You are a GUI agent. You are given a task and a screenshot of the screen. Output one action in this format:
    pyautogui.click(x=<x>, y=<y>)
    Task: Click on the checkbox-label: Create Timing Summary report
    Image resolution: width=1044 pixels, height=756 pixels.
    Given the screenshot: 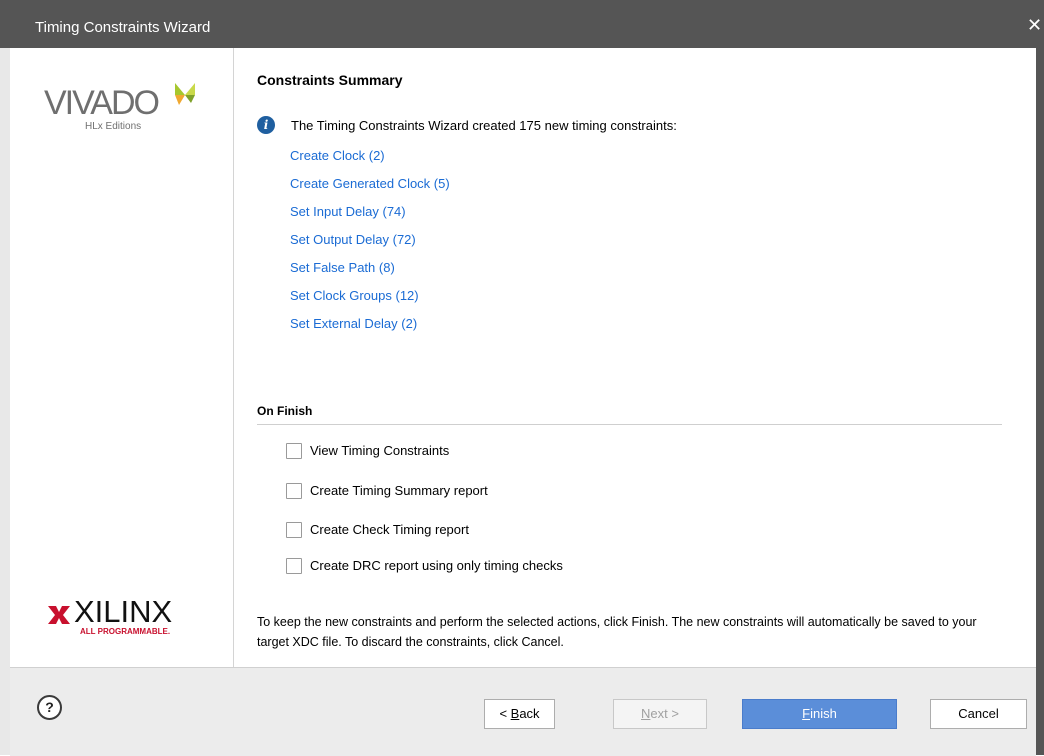 What is the action you would take?
    pyautogui.click(x=399, y=490)
    